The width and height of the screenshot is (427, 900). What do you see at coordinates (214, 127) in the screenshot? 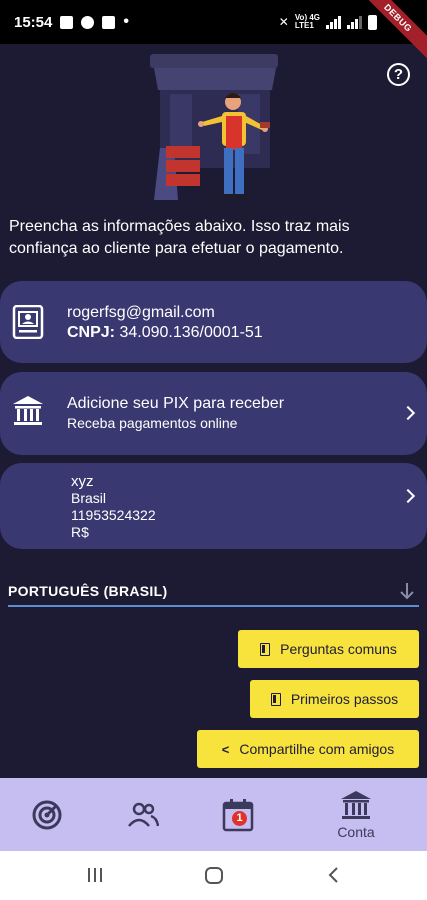
I see `shopkeeper-illustration` at bounding box center [214, 127].